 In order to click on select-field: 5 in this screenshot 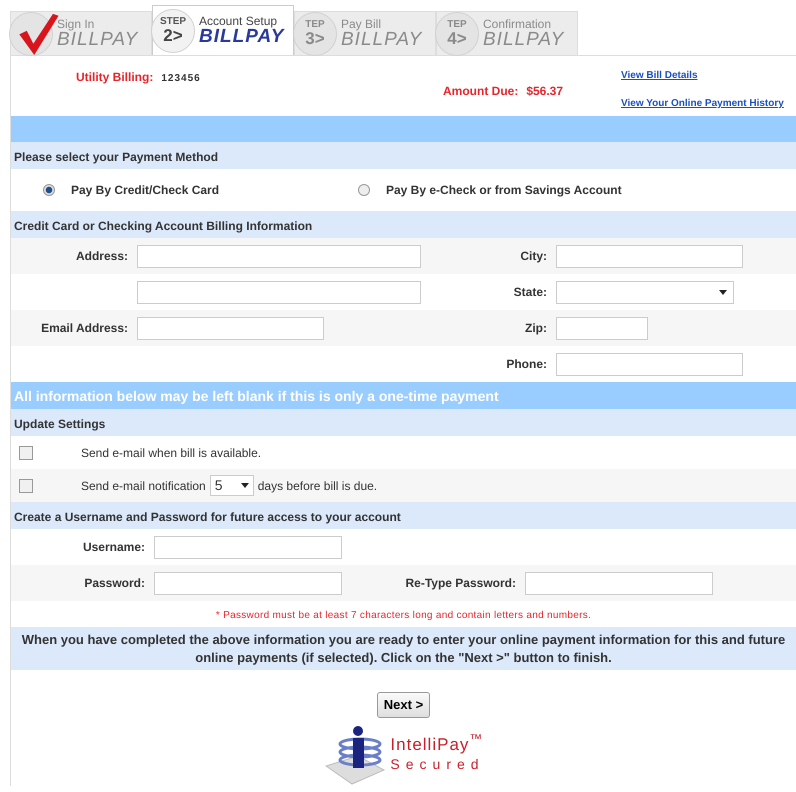, I will do `click(232, 485)`.